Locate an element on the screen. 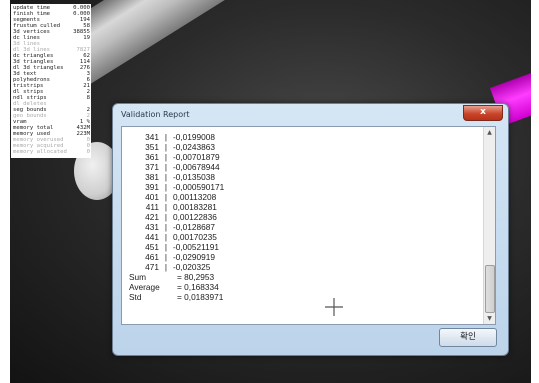 Image resolution: width=539 pixels, height=383 pixels. row-index: 361 is located at coordinates (152, 157).